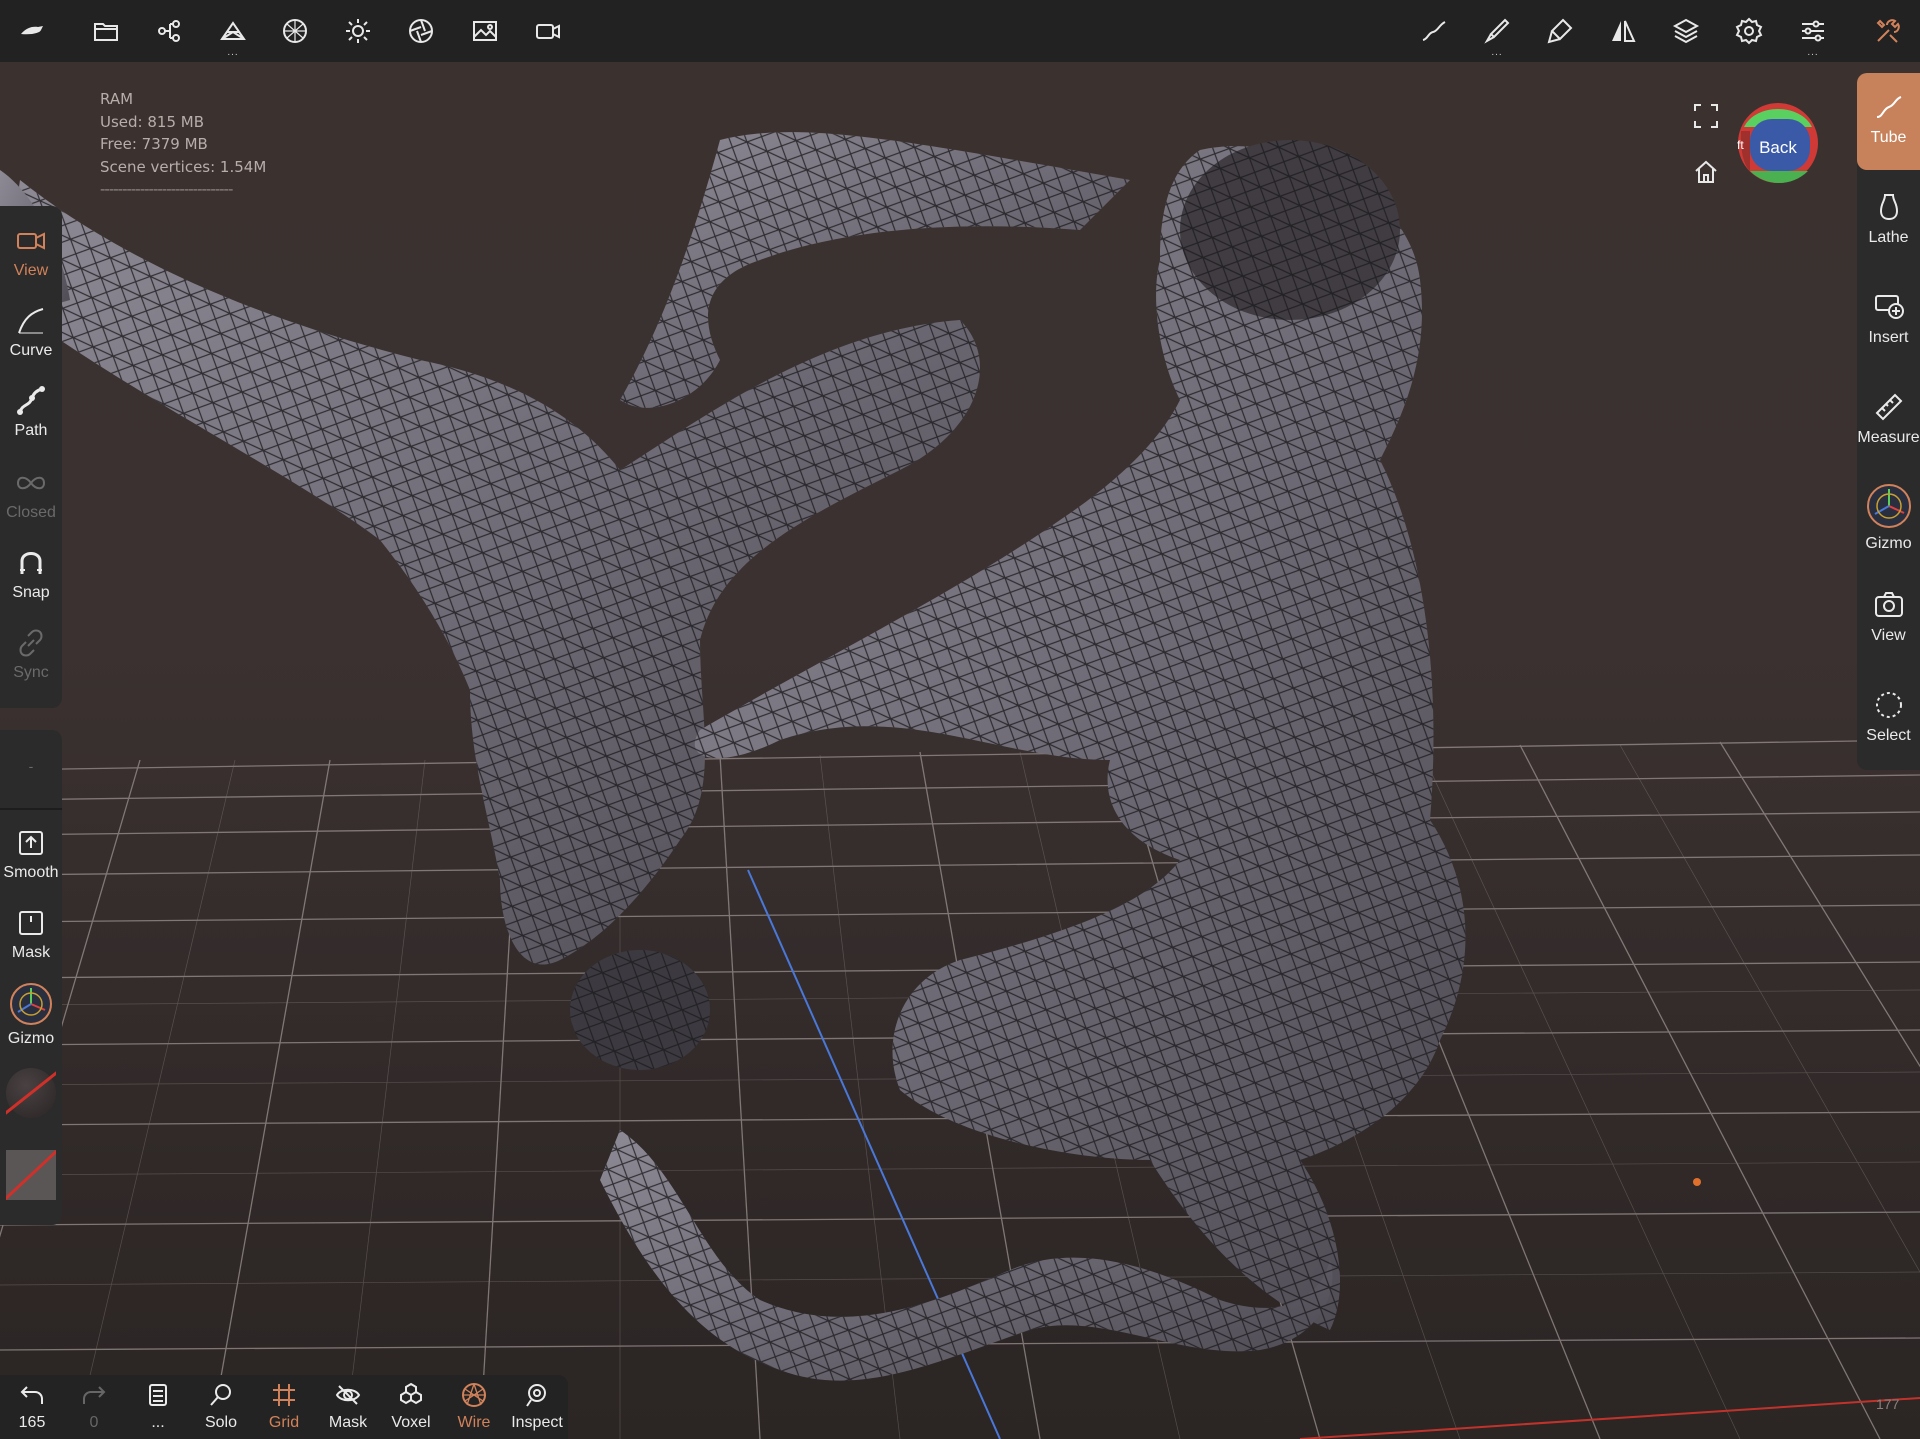  What do you see at coordinates (32, 1422) in the screenshot?
I see `undo-count: 165` at bounding box center [32, 1422].